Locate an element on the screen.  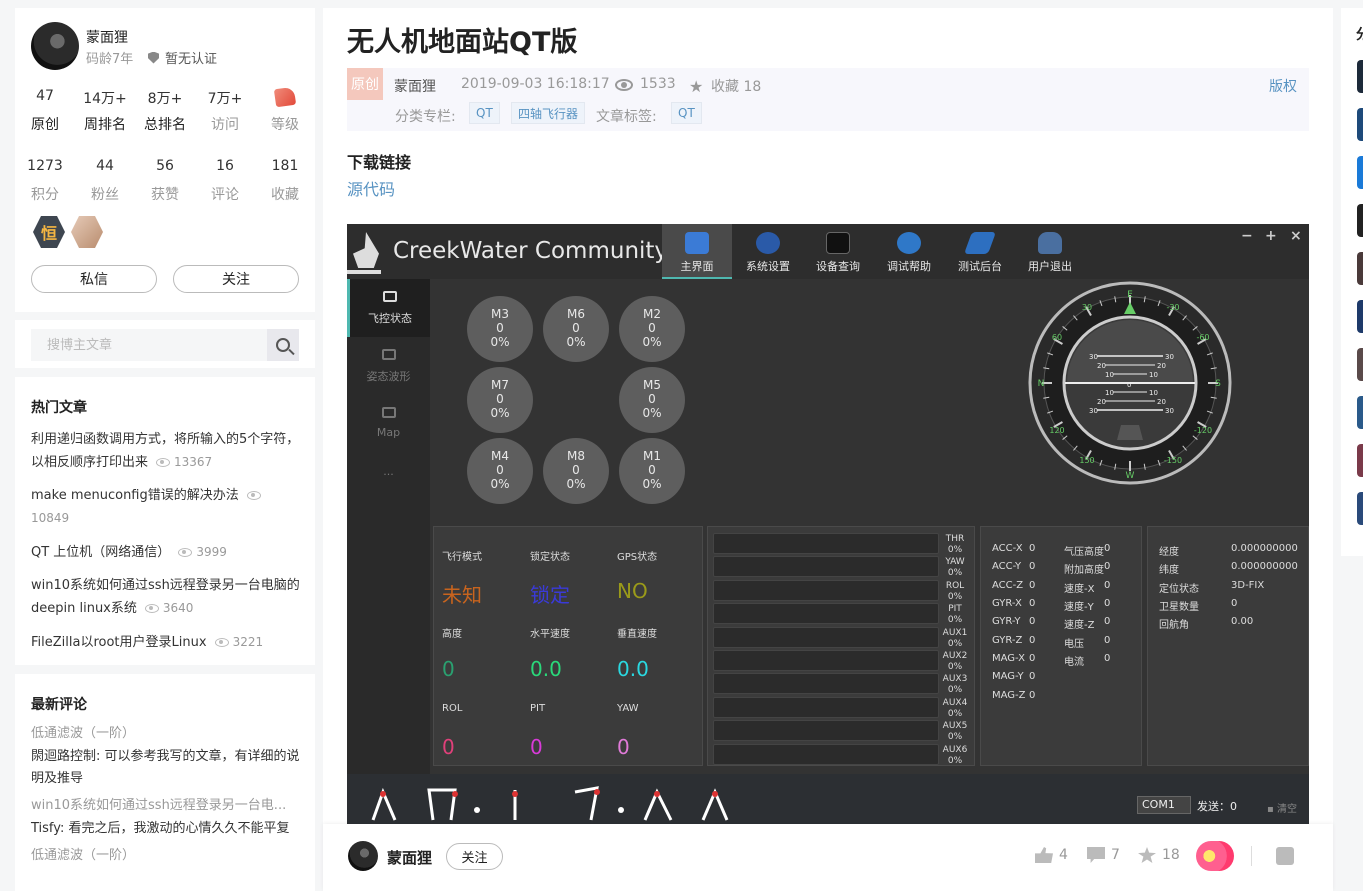
search-button is located at coordinates (283, 345).